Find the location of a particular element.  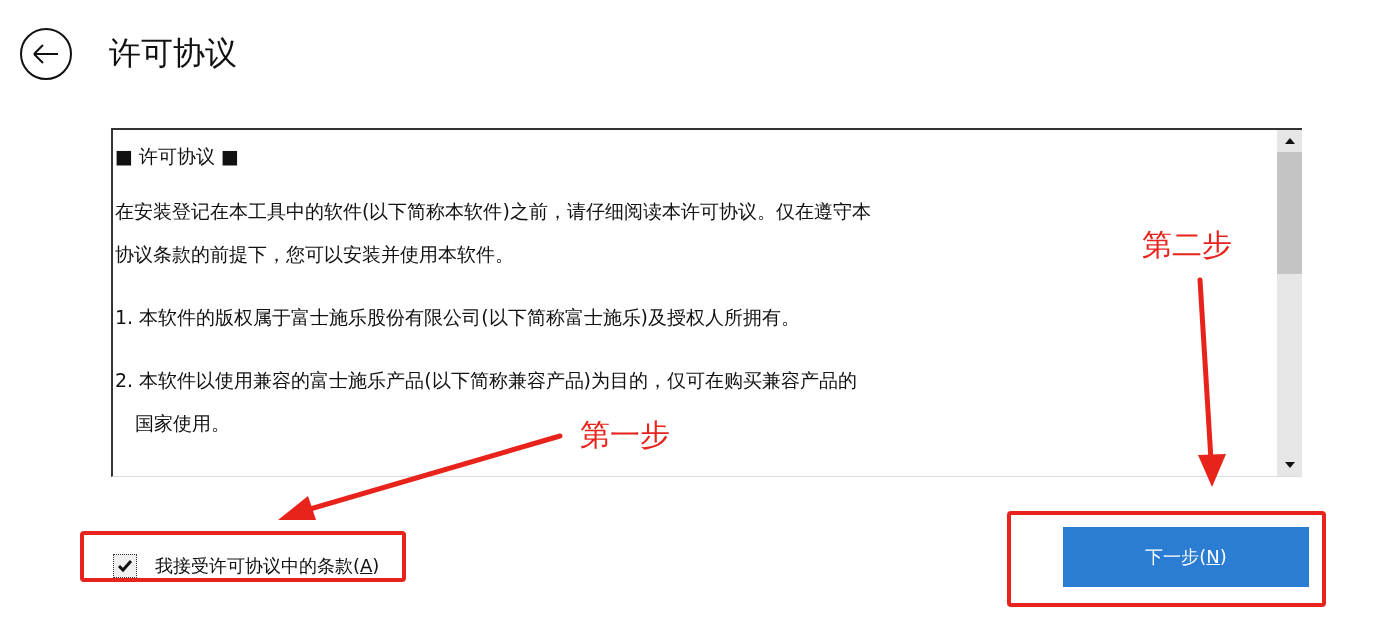

next-button: 下一步(N) is located at coordinates (1186, 557).